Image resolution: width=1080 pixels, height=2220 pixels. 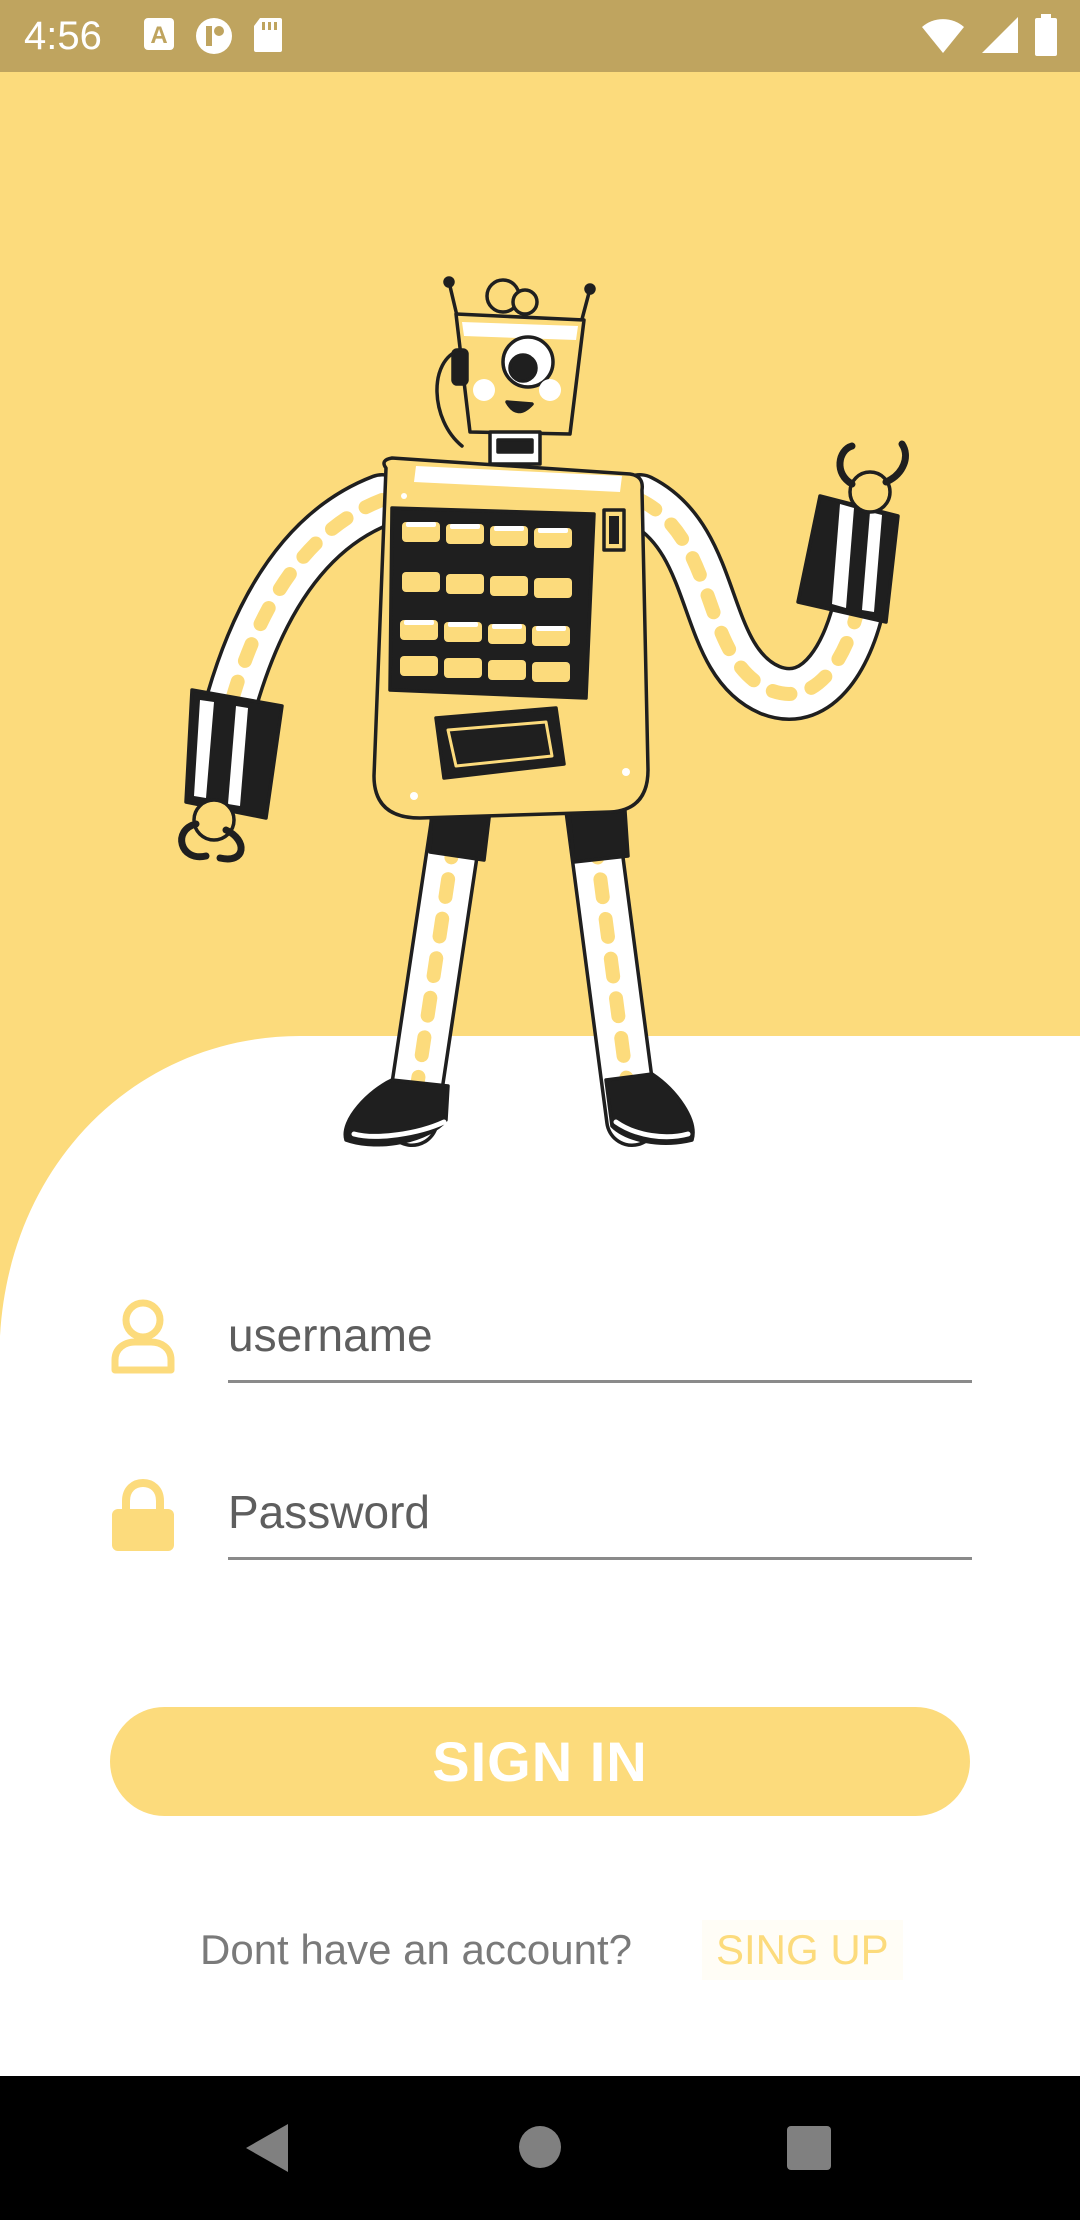 I want to click on wifi-icon, so click(x=943, y=36).